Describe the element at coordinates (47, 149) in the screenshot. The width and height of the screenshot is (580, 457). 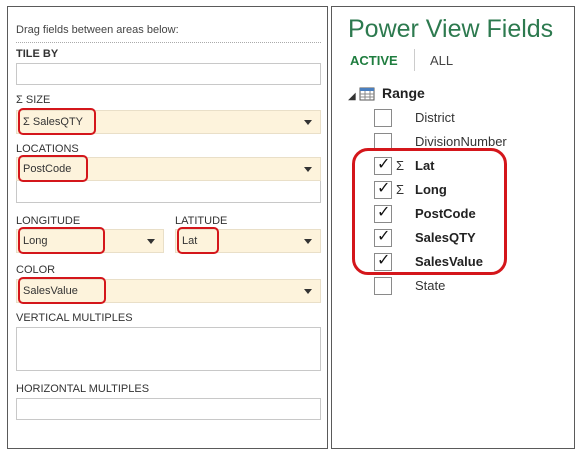
I see `locations-label: LOCATIONS` at that location.